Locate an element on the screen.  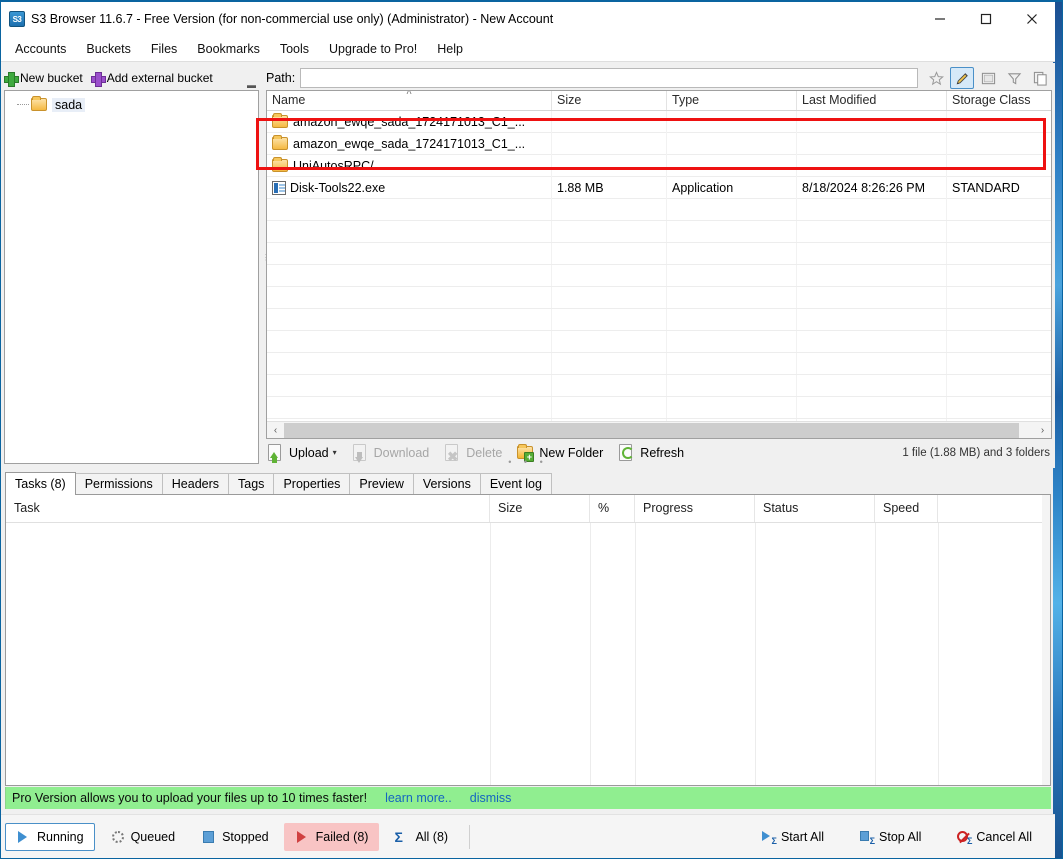
edit-pencil-icon is located at coordinates (962, 78).